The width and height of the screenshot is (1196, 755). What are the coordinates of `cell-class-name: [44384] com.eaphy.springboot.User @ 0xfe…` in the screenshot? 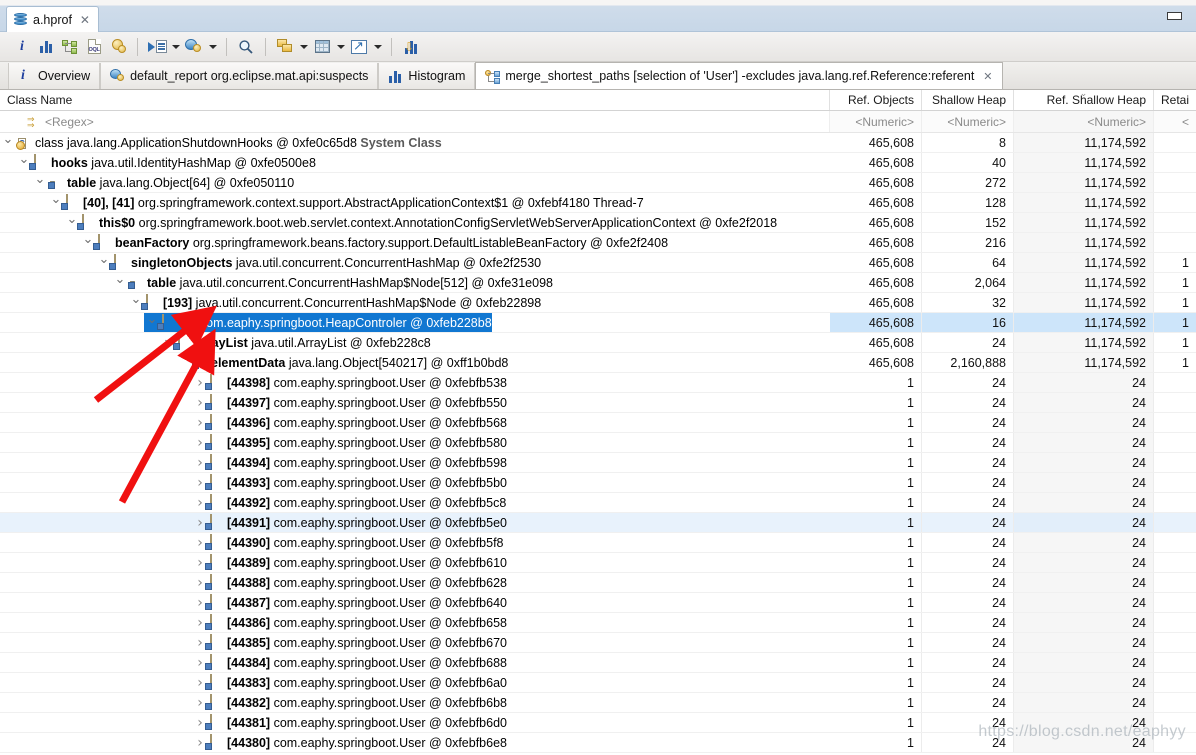 It's located at (415, 662).